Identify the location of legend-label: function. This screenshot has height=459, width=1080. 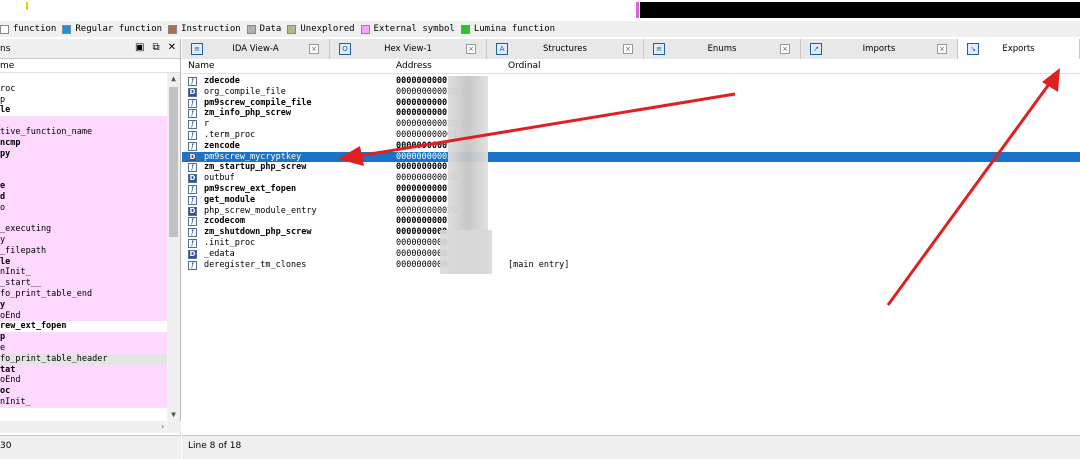
(35, 29).